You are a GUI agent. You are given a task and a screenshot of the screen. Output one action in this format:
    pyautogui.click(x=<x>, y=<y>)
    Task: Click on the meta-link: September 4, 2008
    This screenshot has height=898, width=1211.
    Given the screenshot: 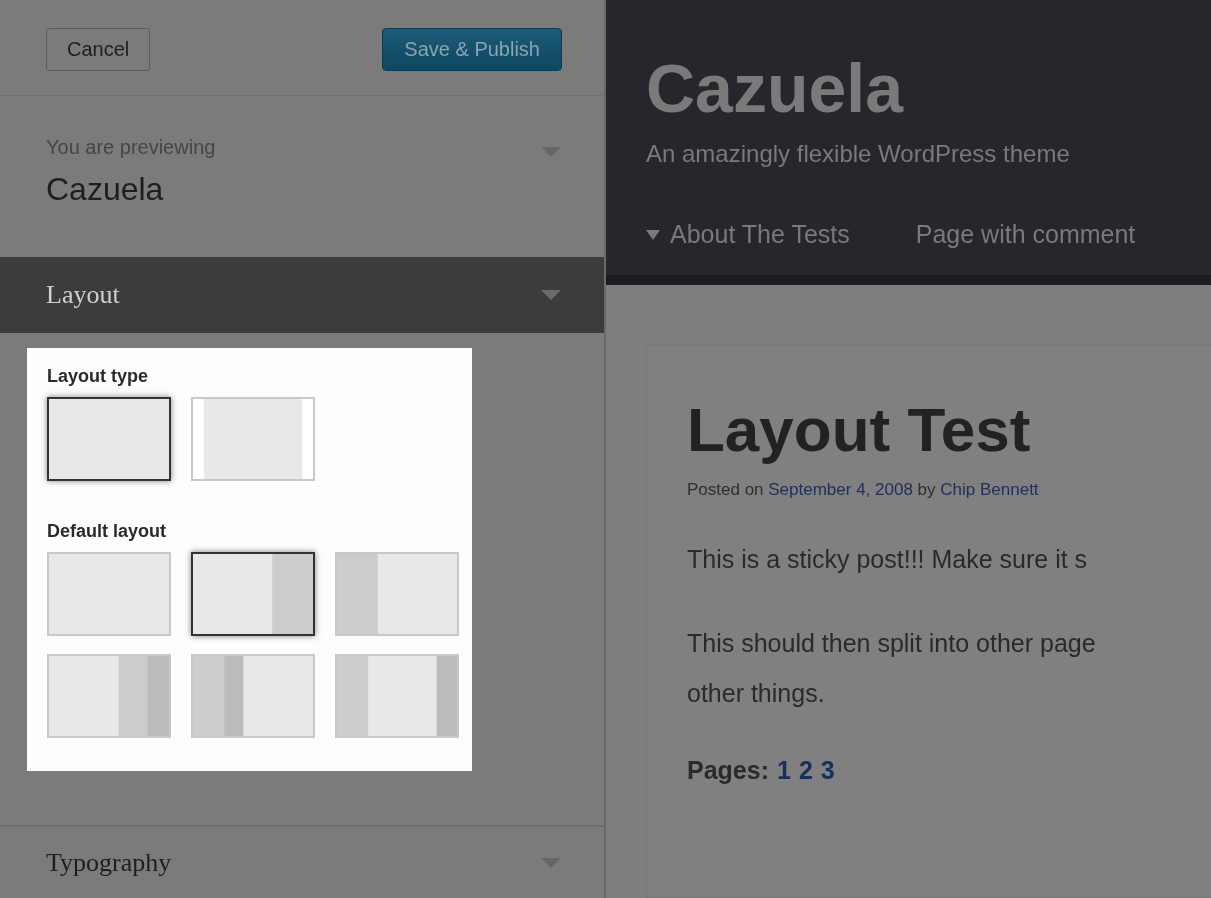 What is the action you would take?
    pyautogui.click(x=840, y=490)
    